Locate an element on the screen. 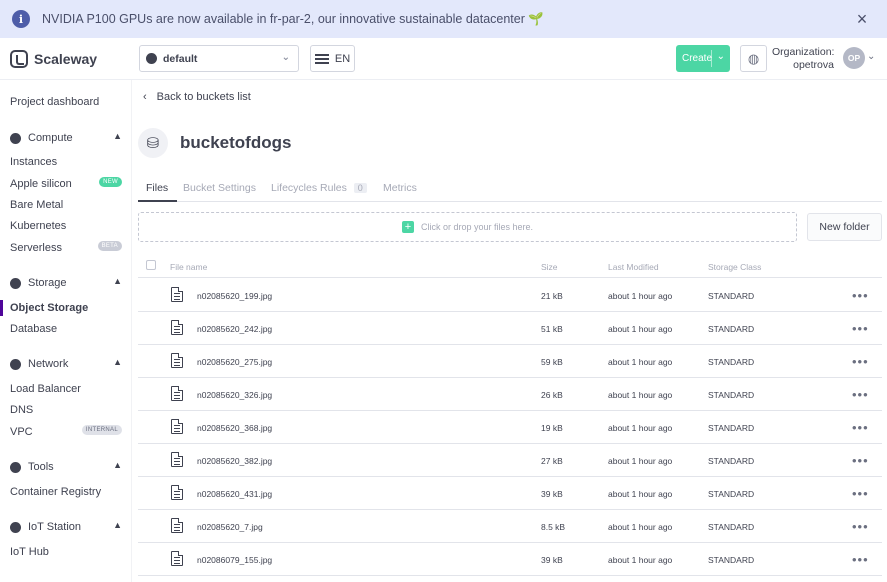 This screenshot has height=582, width=887. tab-label: Lifecycles Rules is located at coordinates (309, 188).